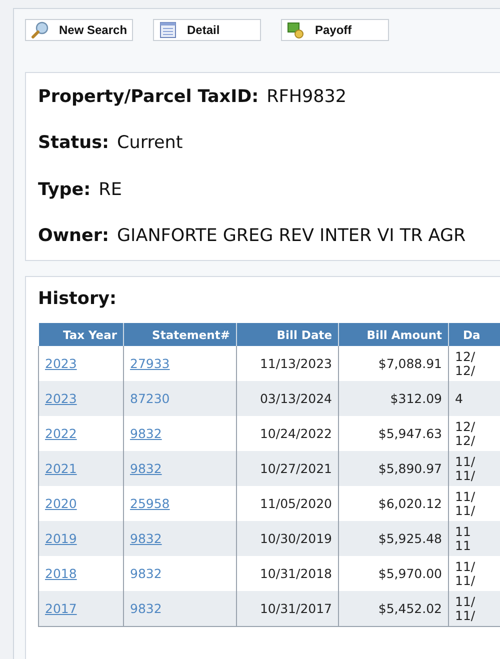  I want to click on tax-year-link: 2018, so click(61, 573).